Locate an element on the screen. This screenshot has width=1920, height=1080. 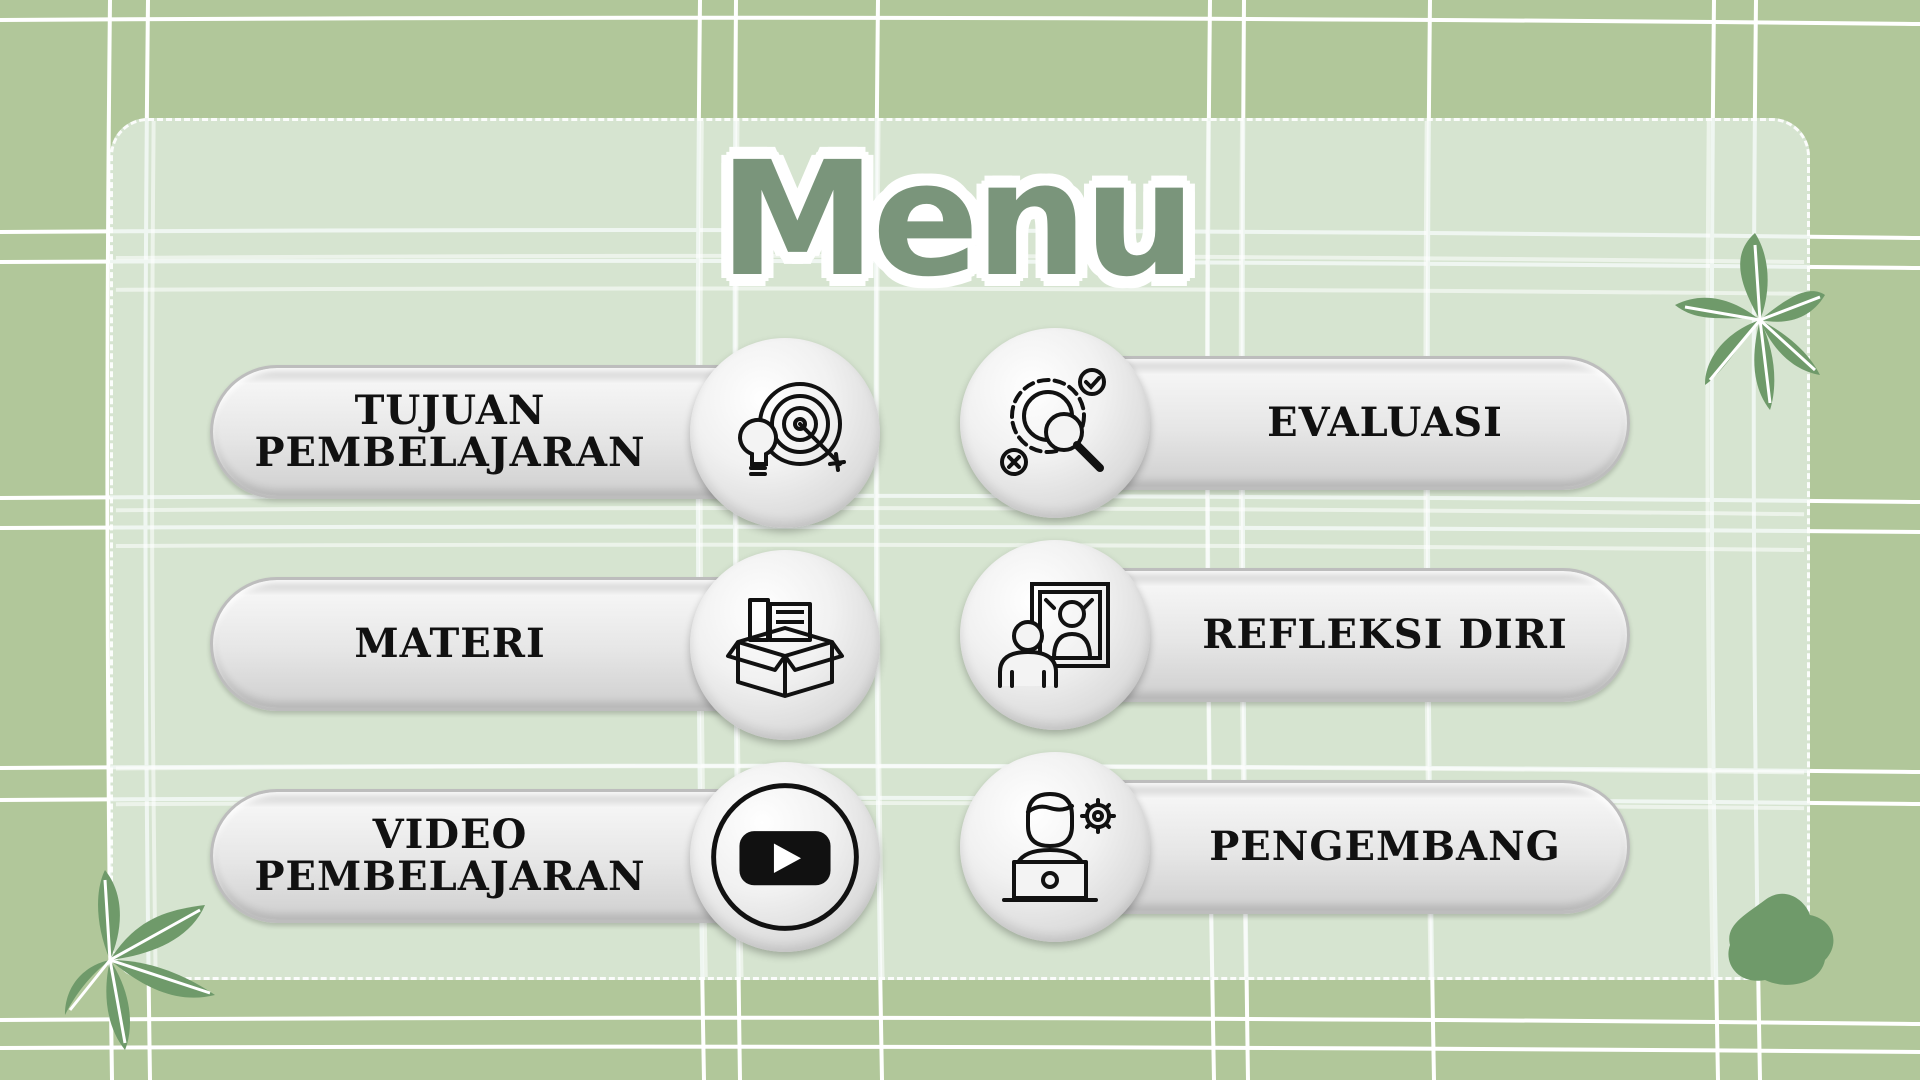
pengembang-label: PENGEMBANG is located at coordinates (1385, 846).